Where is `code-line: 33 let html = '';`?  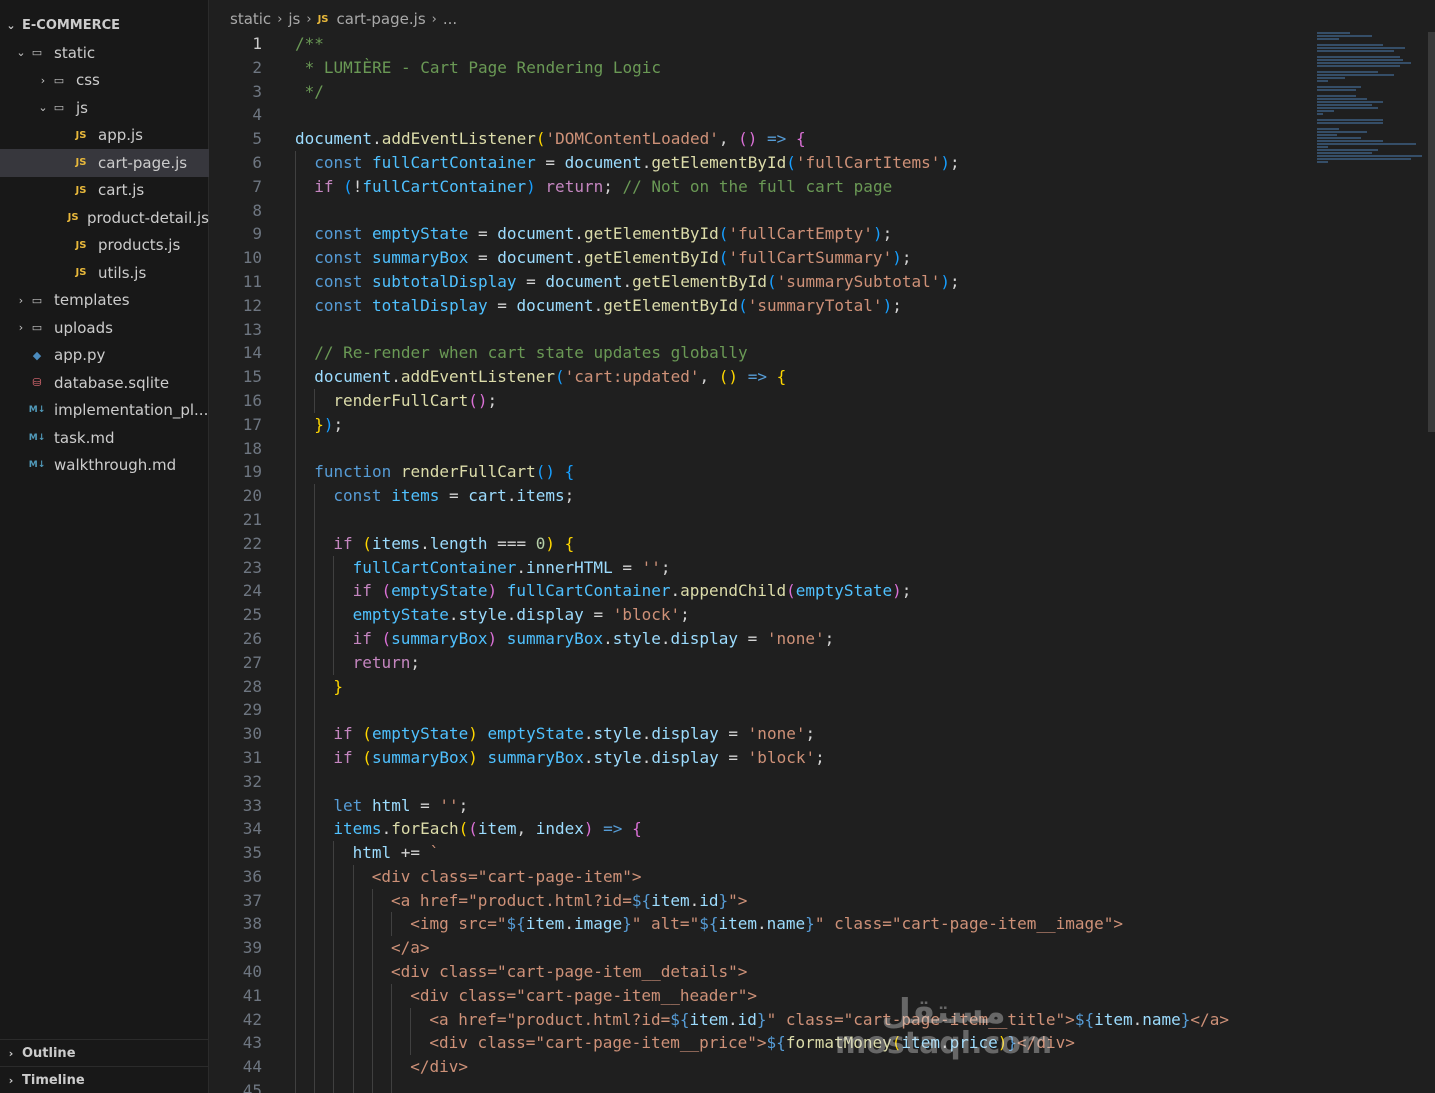 code-line: 33 let html = ''; is located at coordinates (760, 805).